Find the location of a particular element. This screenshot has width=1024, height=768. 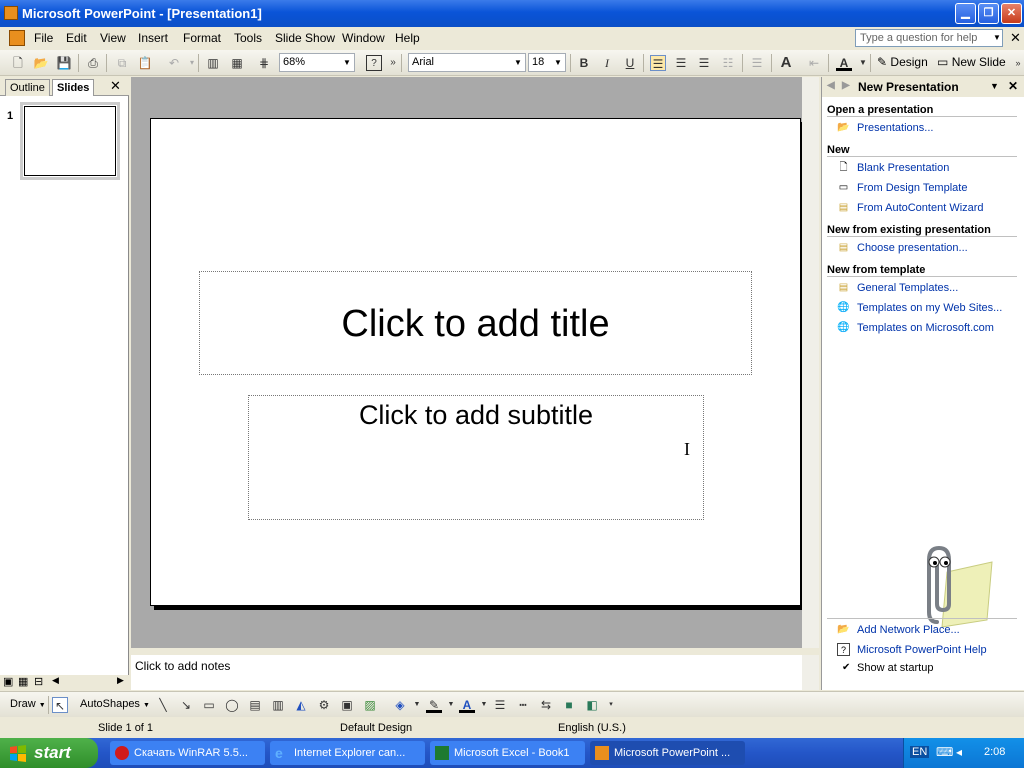

close-pane-icon: ✕ is located at coordinates (115, 86).